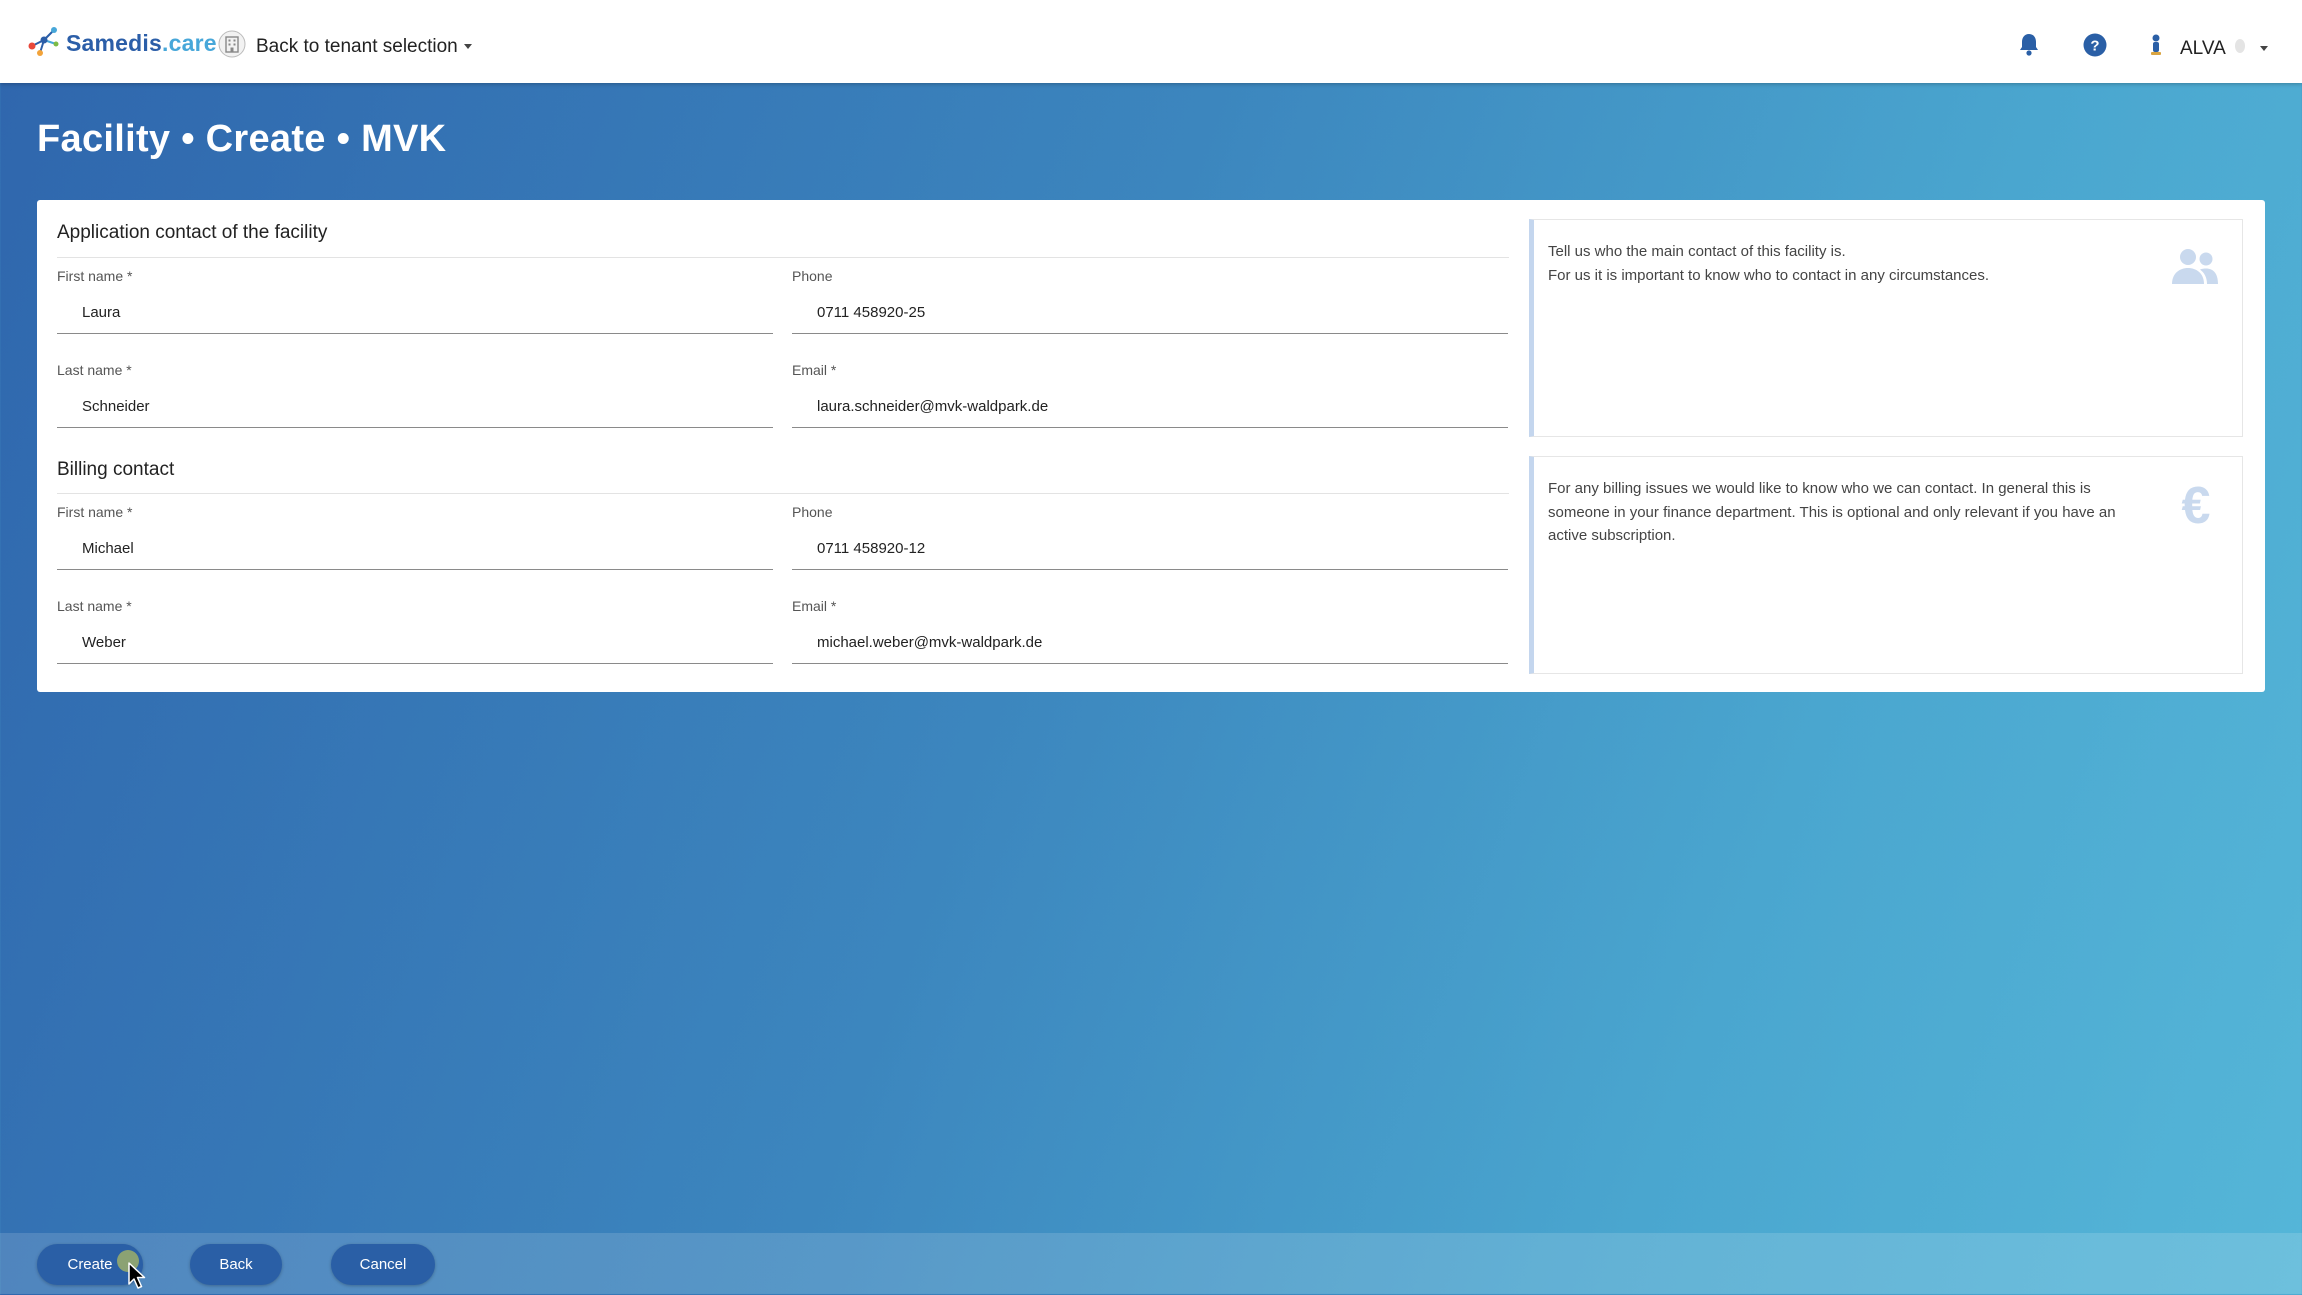 This screenshot has height=1295, width=2302. I want to click on create-button: Create, so click(90, 1264).